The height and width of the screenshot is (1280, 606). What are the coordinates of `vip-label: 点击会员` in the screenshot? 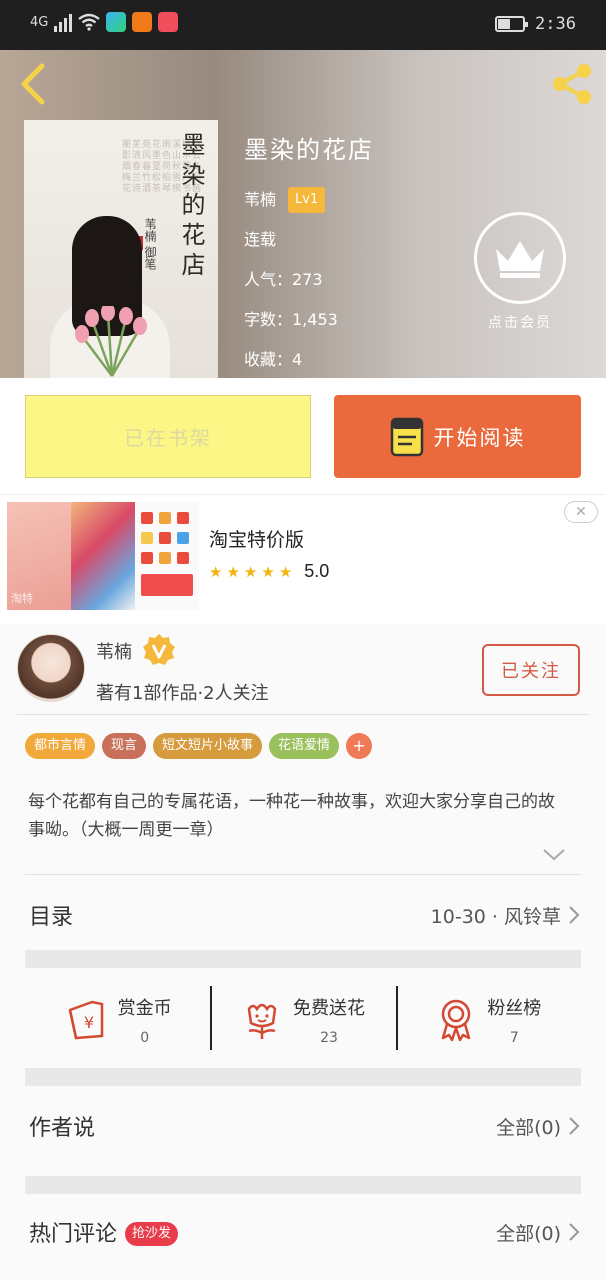 It's located at (520, 323).